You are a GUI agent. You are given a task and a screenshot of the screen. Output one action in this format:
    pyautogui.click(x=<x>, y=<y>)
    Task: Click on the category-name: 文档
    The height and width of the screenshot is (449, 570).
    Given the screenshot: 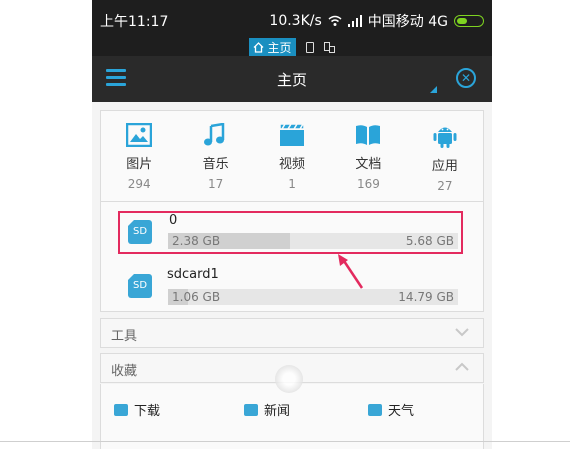 What is the action you would take?
    pyautogui.click(x=368, y=164)
    